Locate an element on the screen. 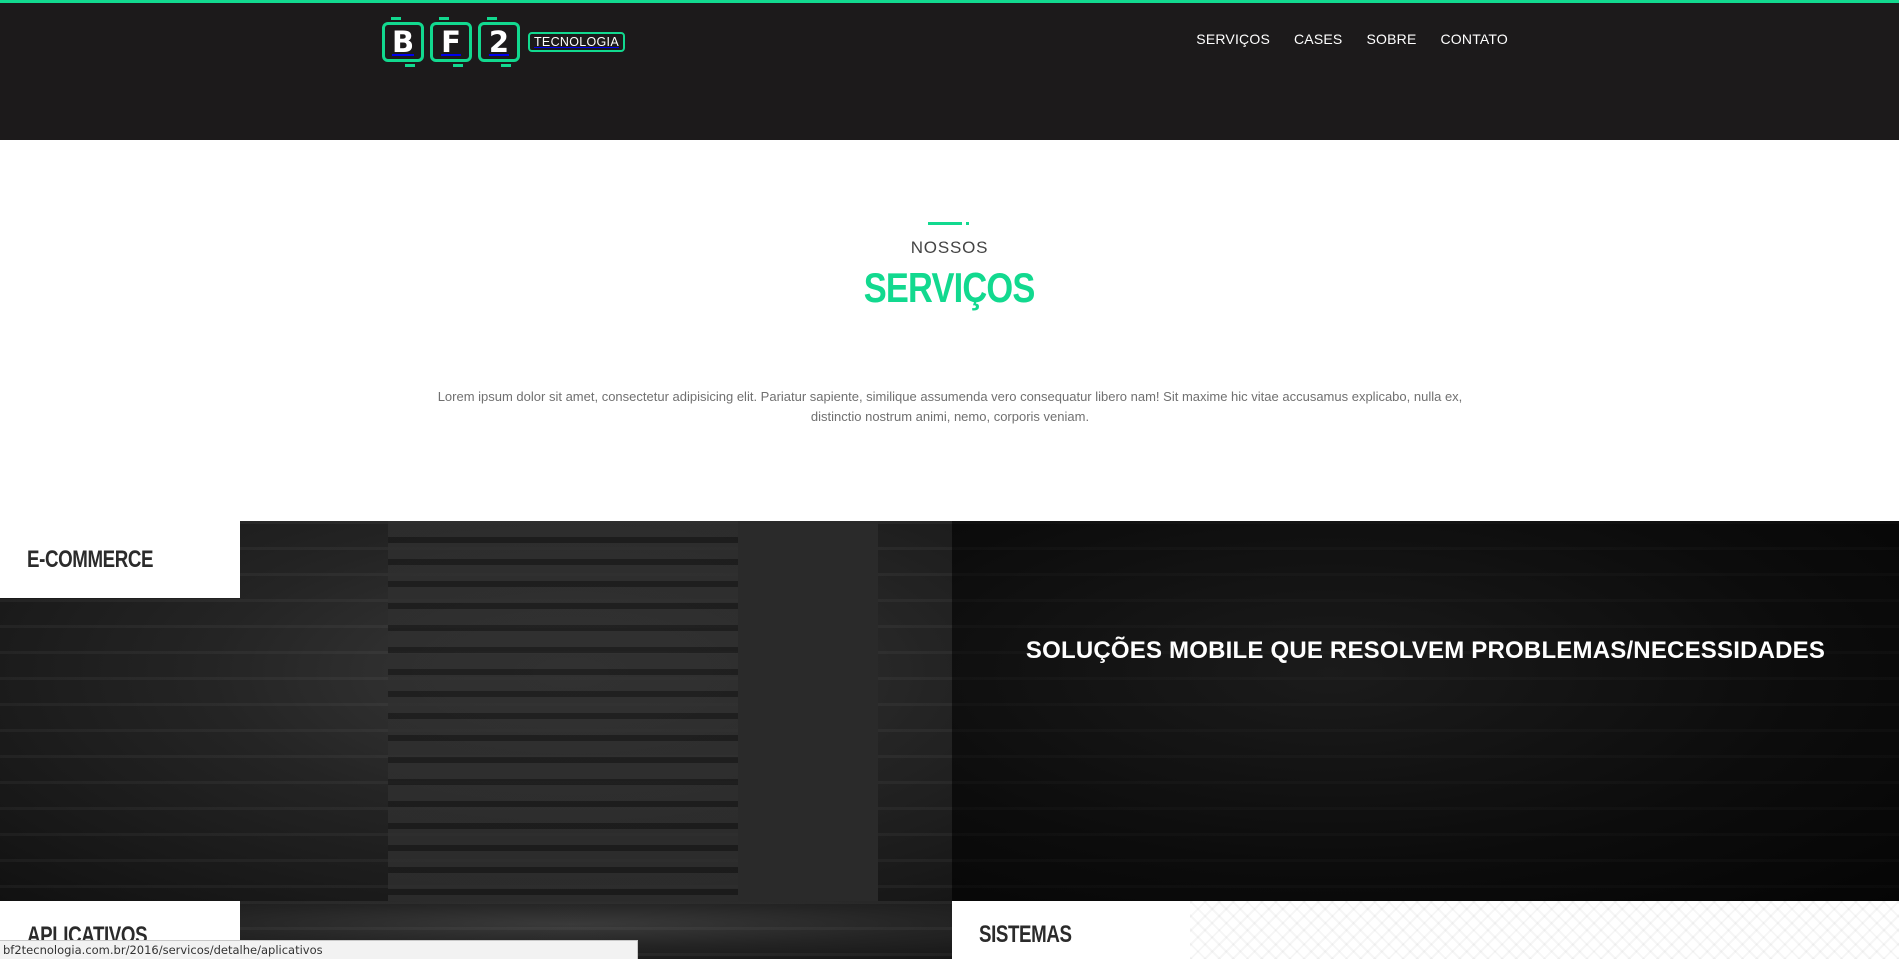 The height and width of the screenshot is (959, 1899). title-accent-bar is located at coordinates (949, 223).